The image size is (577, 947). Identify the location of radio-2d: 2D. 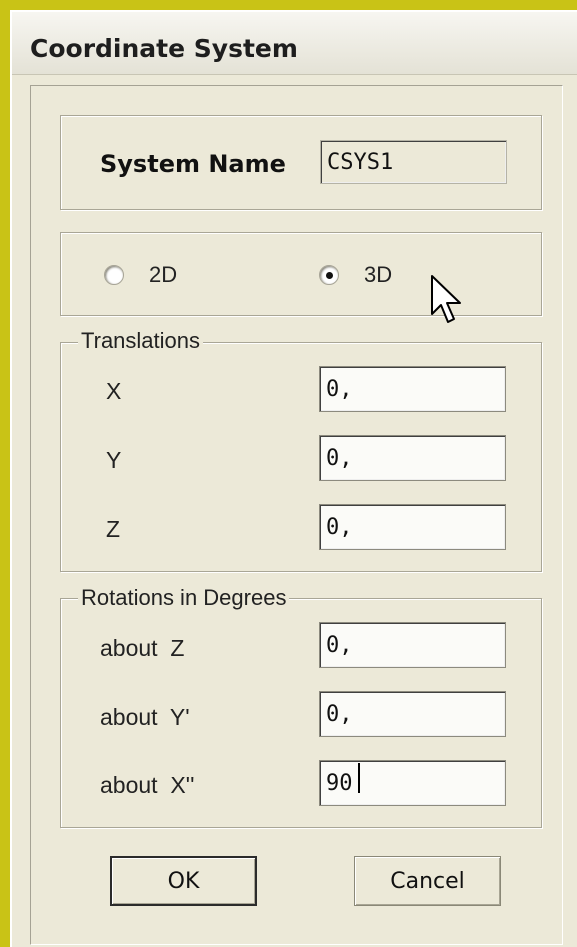
(140, 275).